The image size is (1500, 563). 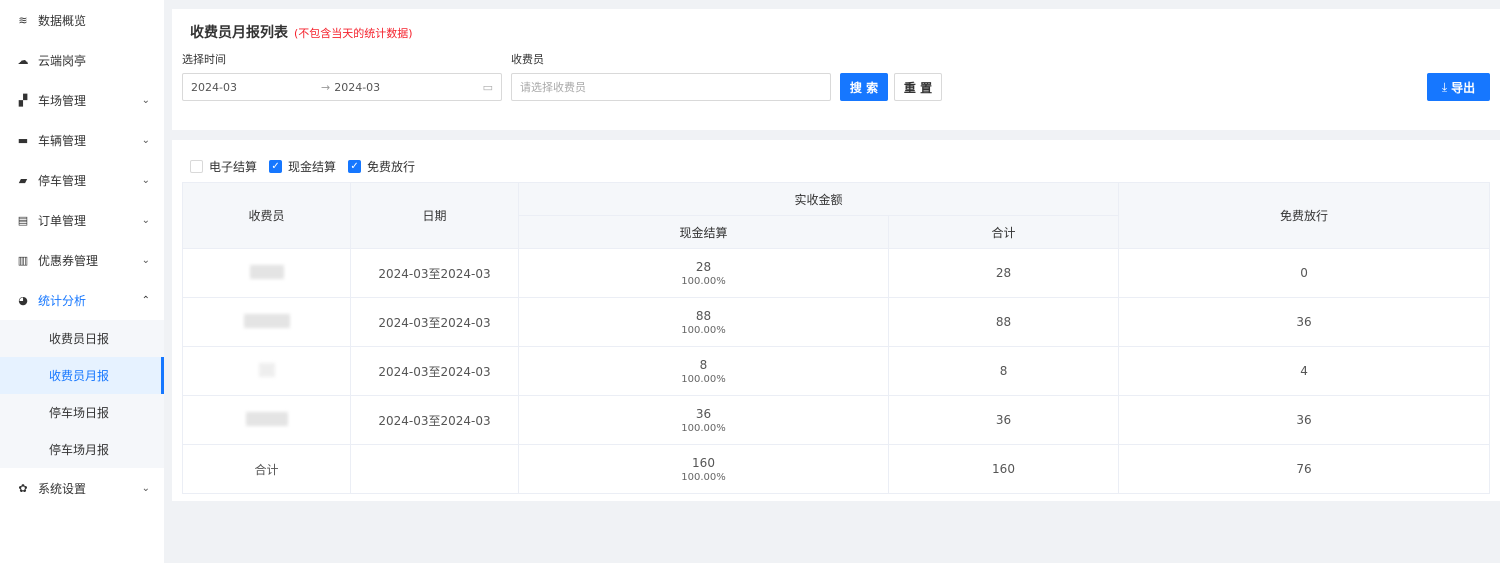 I want to click on checkbox-label: 现金结算, so click(x=312, y=167).